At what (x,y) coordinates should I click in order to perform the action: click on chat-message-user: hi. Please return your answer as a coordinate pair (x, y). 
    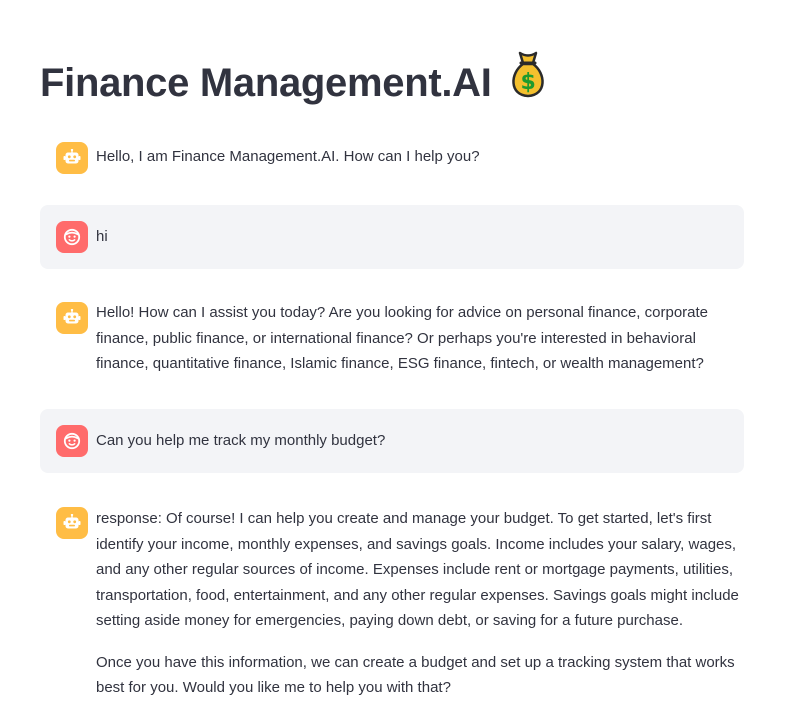
    Looking at the image, I should click on (392, 237).